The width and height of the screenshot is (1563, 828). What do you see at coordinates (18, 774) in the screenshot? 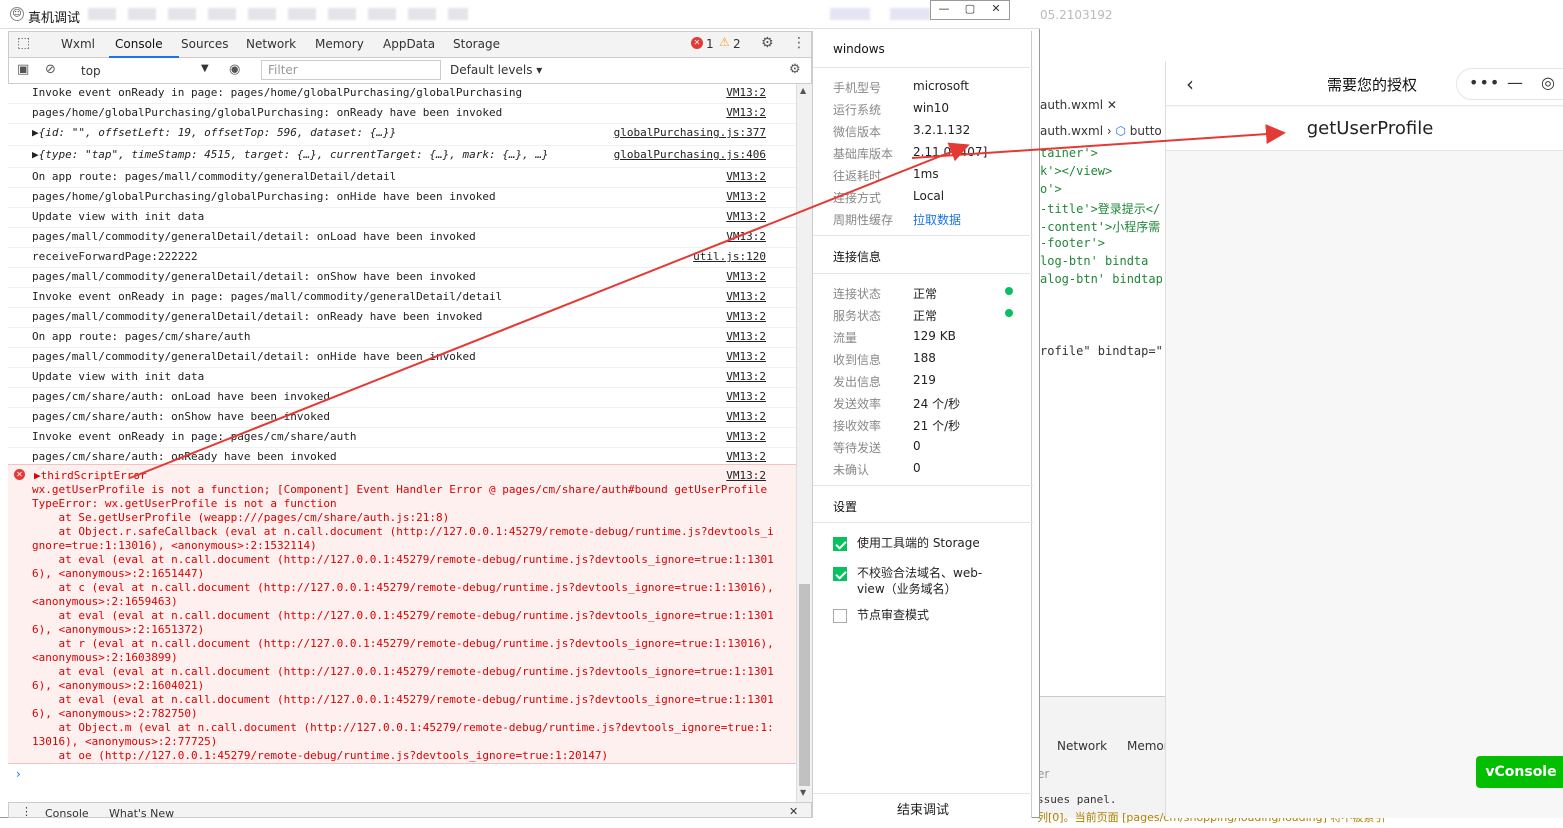
I see `console-prompt: ›` at bounding box center [18, 774].